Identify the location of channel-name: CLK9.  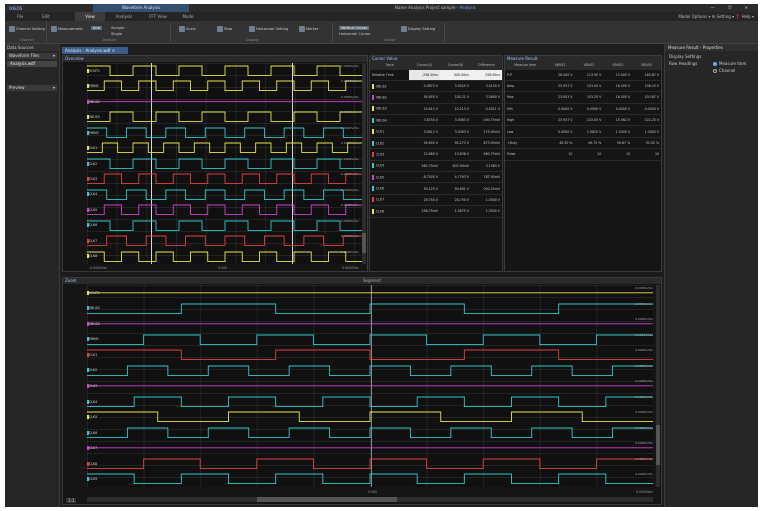
(93, 479).